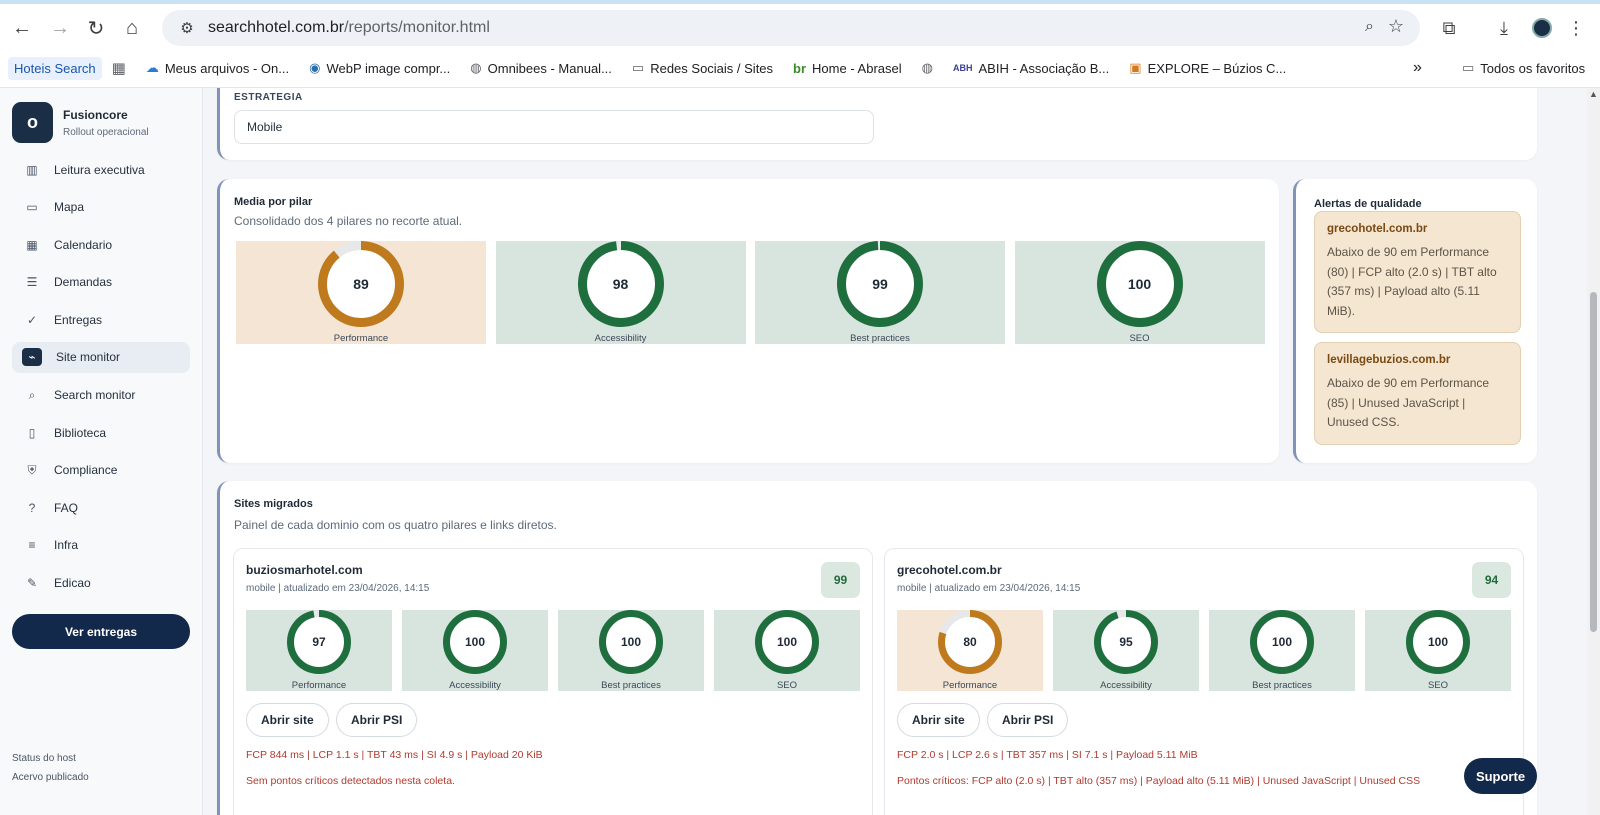 This screenshot has height=815, width=1600. Describe the element at coordinates (32, 319) in the screenshot. I see `check-circle-icon: ✓` at that location.